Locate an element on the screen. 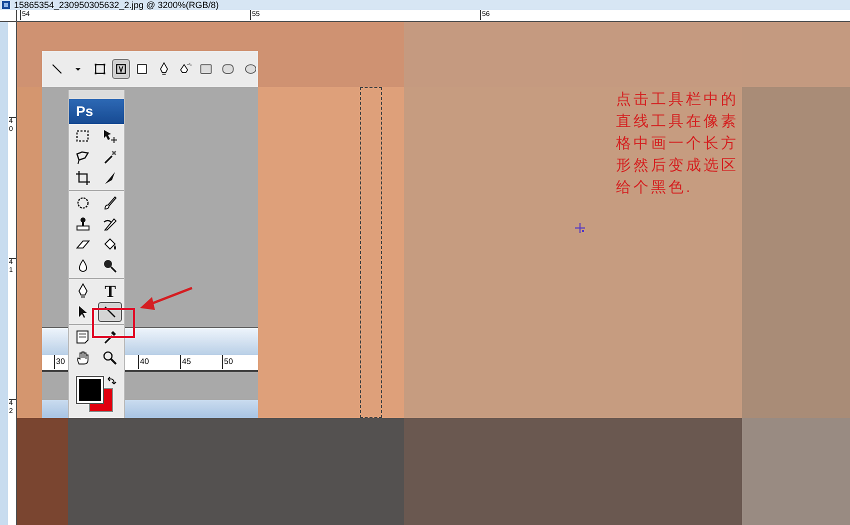 This screenshot has width=850, height=525. sphere-icon is located at coordinates (110, 266).